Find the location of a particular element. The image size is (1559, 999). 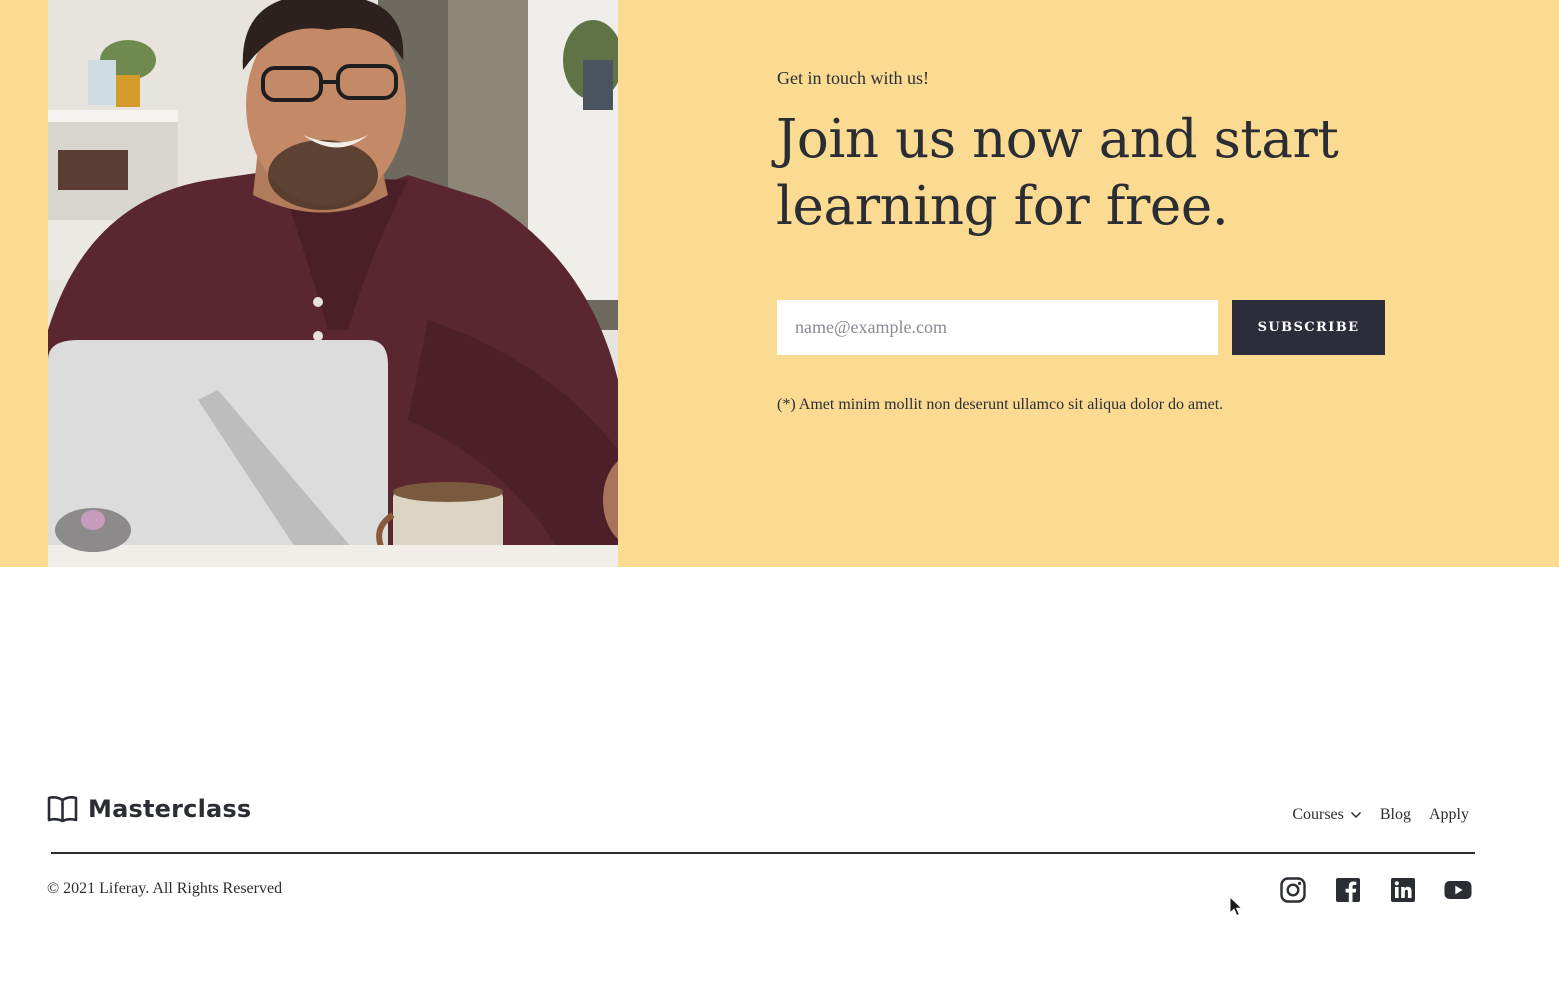

nav-item-courses: Courses is located at coordinates (1327, 815).